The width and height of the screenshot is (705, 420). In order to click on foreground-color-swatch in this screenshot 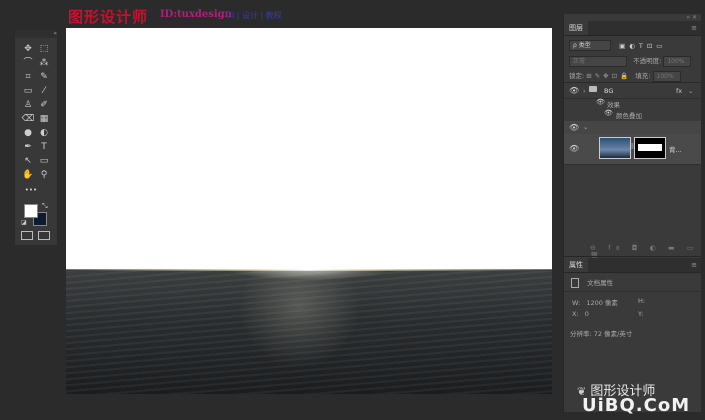, I will do `click(31, 211)`.